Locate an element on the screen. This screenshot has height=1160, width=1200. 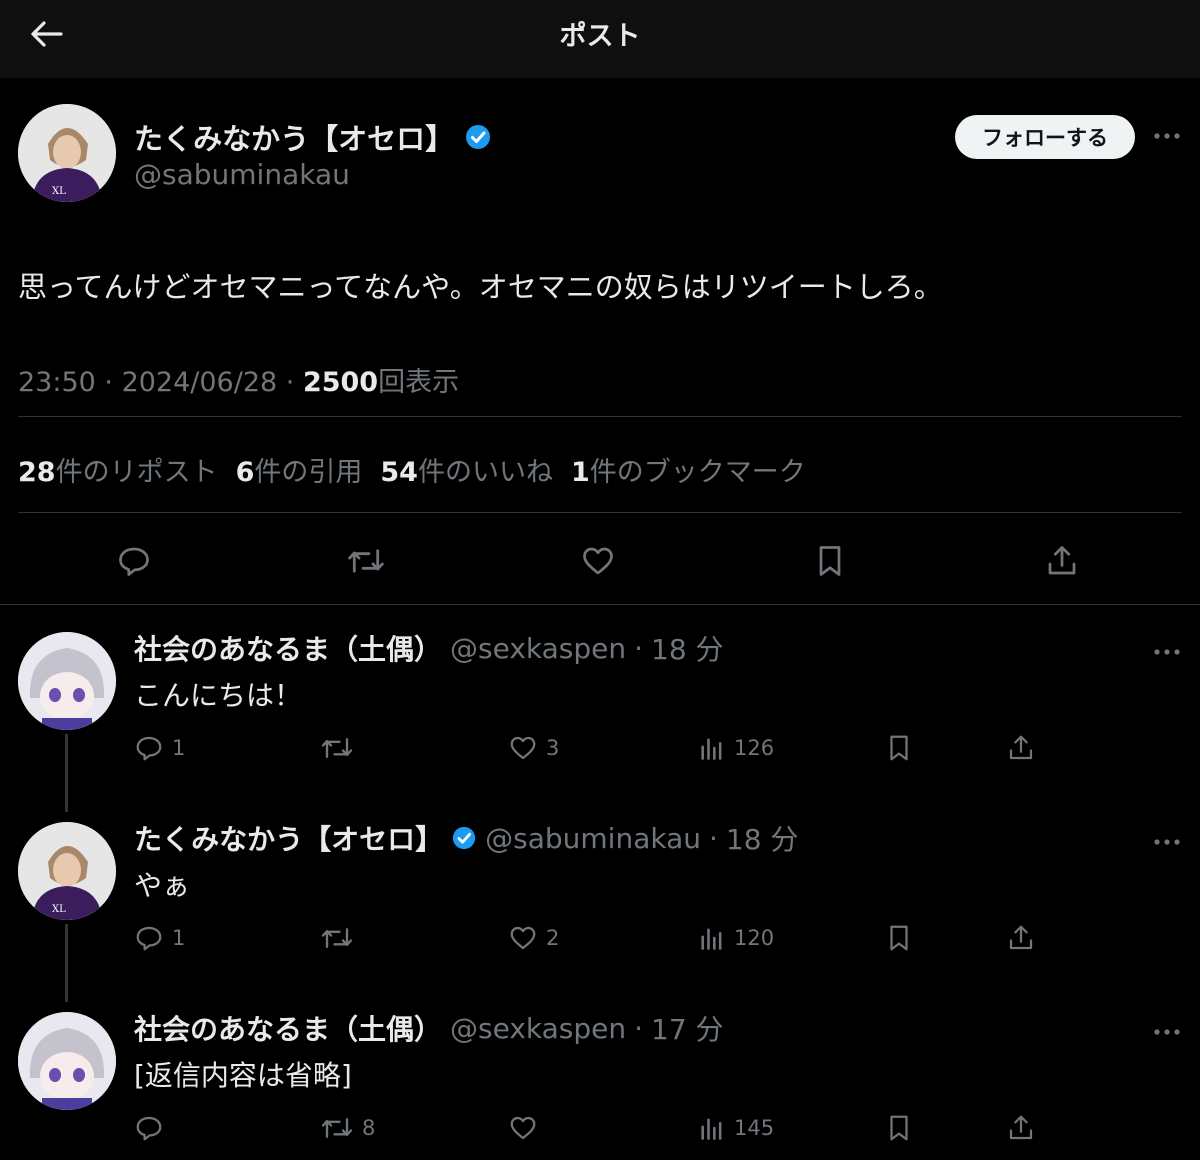
reply-header: 社会のあなるま（土偶） @sexkaspen · 18 分 is located at coordinates (429, 648).